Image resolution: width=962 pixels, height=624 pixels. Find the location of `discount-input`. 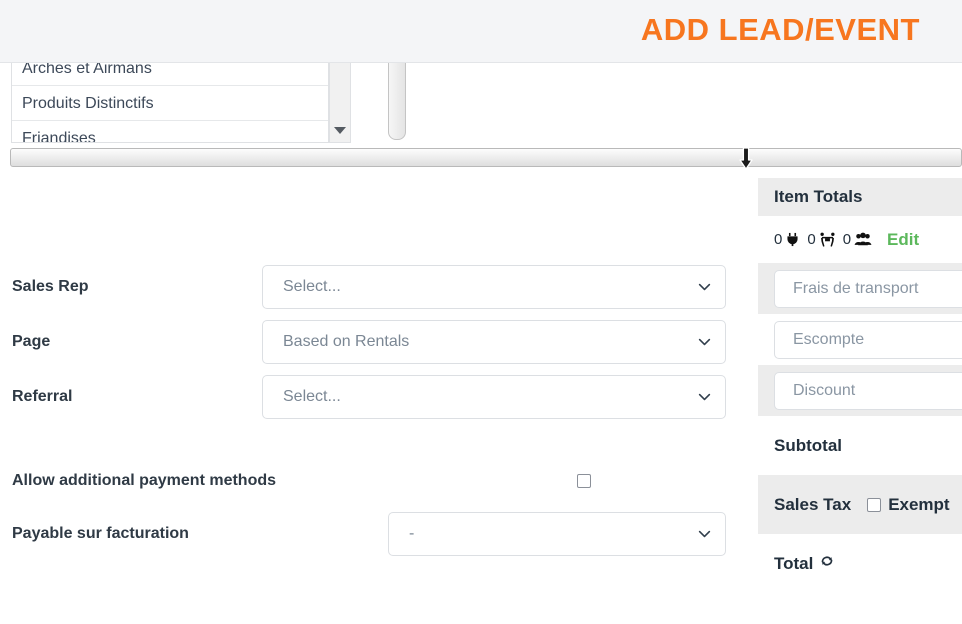

discount-input is located at coordinates (868, 390).